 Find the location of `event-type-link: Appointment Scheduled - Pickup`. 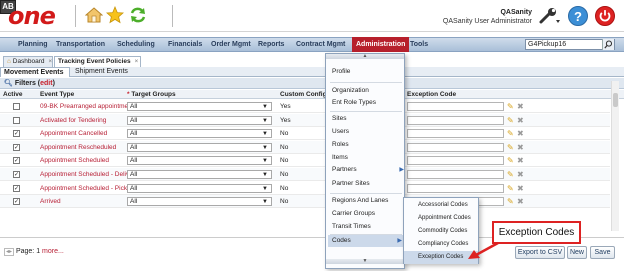

event-type-link: Appointment Scheduled - Pickup is located at coordinates (87, 188).